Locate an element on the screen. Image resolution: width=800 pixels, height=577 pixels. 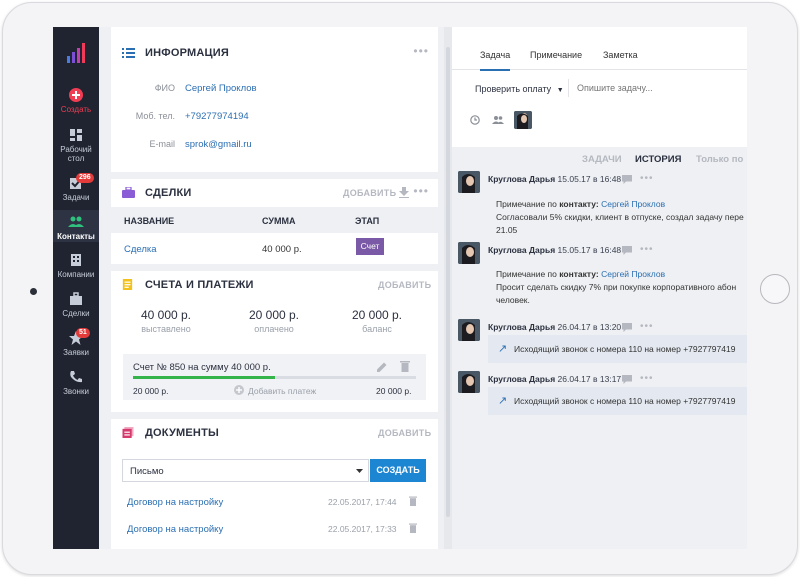
sidebar-item-dashboard: Рабочий стол is located at coordinates (76, 145).